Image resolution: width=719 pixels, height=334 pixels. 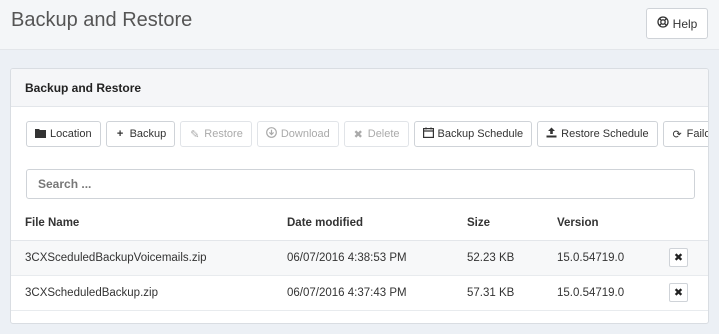 What do you see at coordinates (428, 134) in the screenshot?
I see `calendar-icon` at bounding box center [428, 134].